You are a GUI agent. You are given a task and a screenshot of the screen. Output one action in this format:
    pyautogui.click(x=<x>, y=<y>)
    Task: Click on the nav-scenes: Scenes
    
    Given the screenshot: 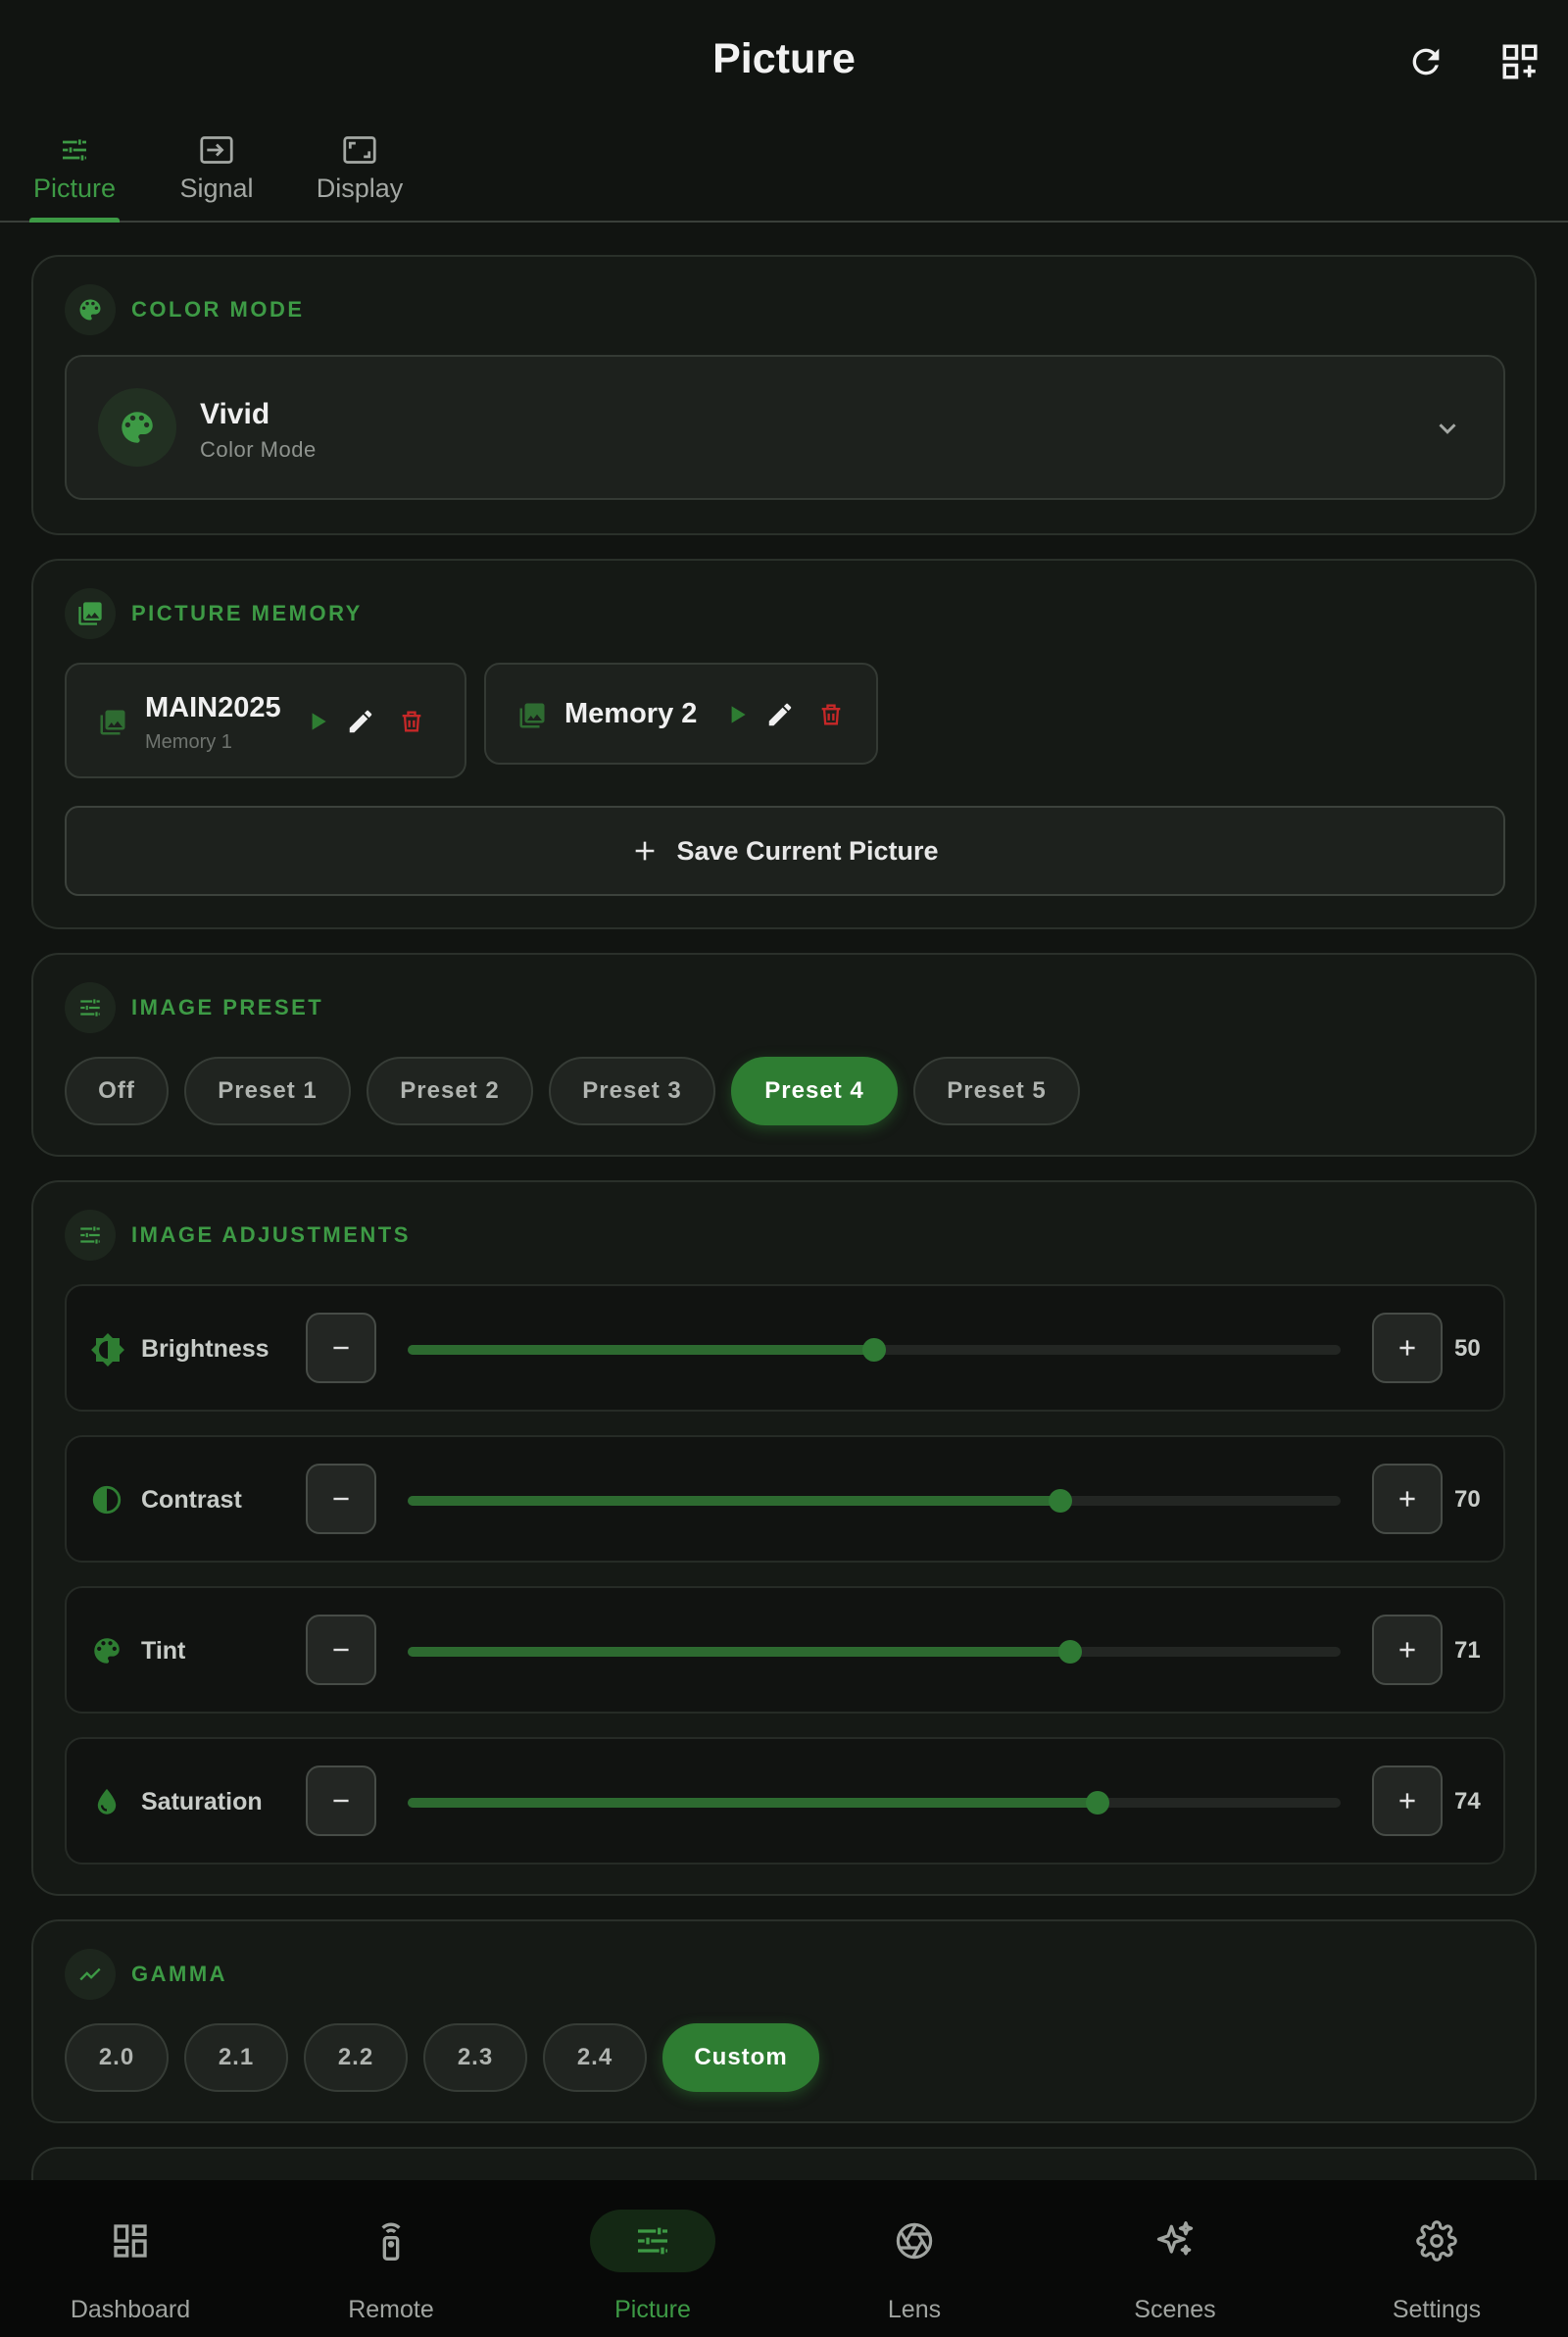 What is the action you would take?
    pyautogui.click(x=1175, y=2258)
    